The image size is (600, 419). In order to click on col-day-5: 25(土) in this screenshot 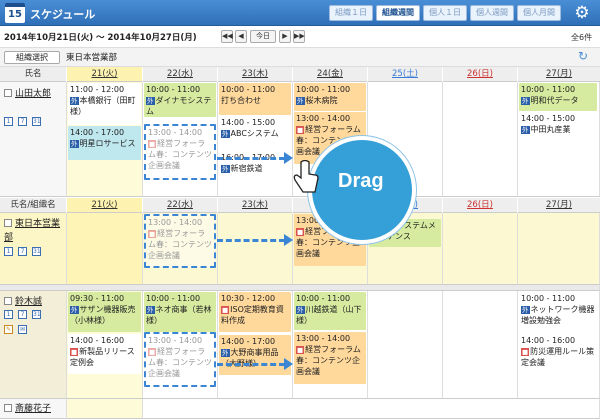, I will do `click(405, 74)`.